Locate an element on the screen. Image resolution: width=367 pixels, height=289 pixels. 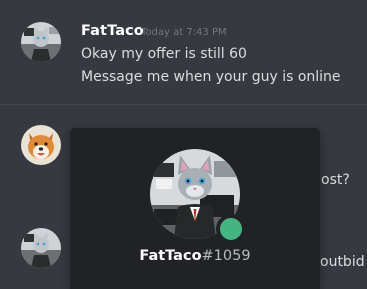
online-status-icon is located at coordinates (231, 229).